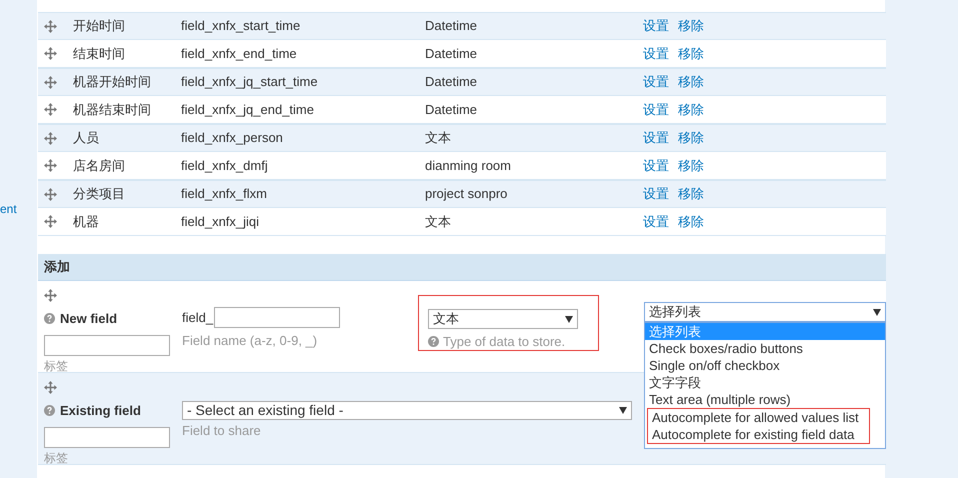 The width and height of the screenshot is (958, 478). I want to click on field-label: 人员, so click(86, 138).